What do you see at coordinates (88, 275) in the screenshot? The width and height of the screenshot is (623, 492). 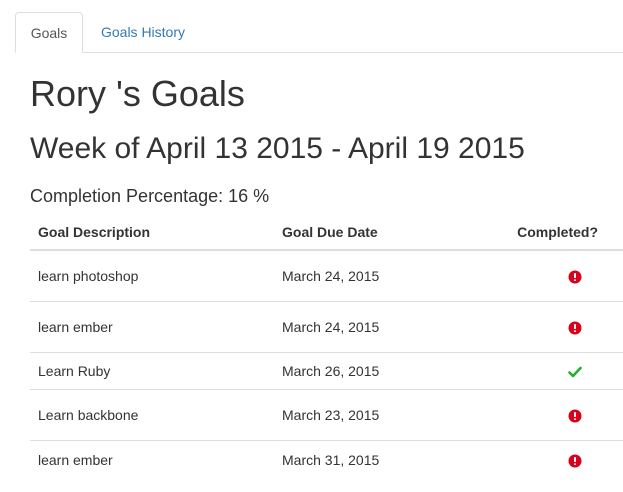 I see `goal-description: learn photoshop` at bounding box center [88, 275].